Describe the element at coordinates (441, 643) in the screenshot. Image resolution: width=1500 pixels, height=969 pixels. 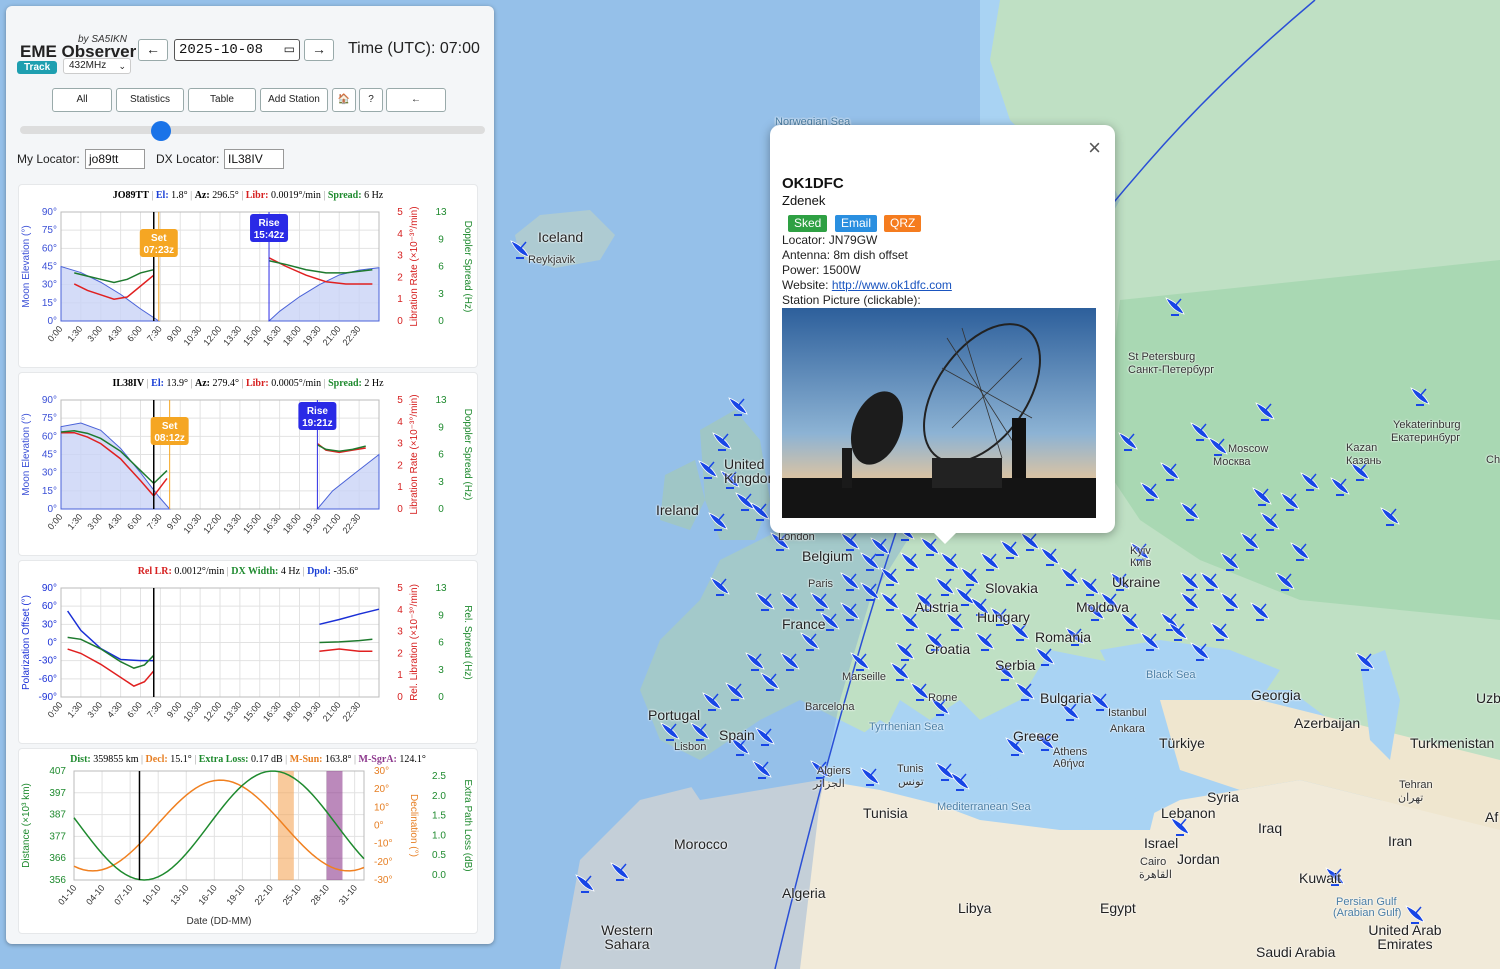
I see `rel-spread-tick: 6` at that location.